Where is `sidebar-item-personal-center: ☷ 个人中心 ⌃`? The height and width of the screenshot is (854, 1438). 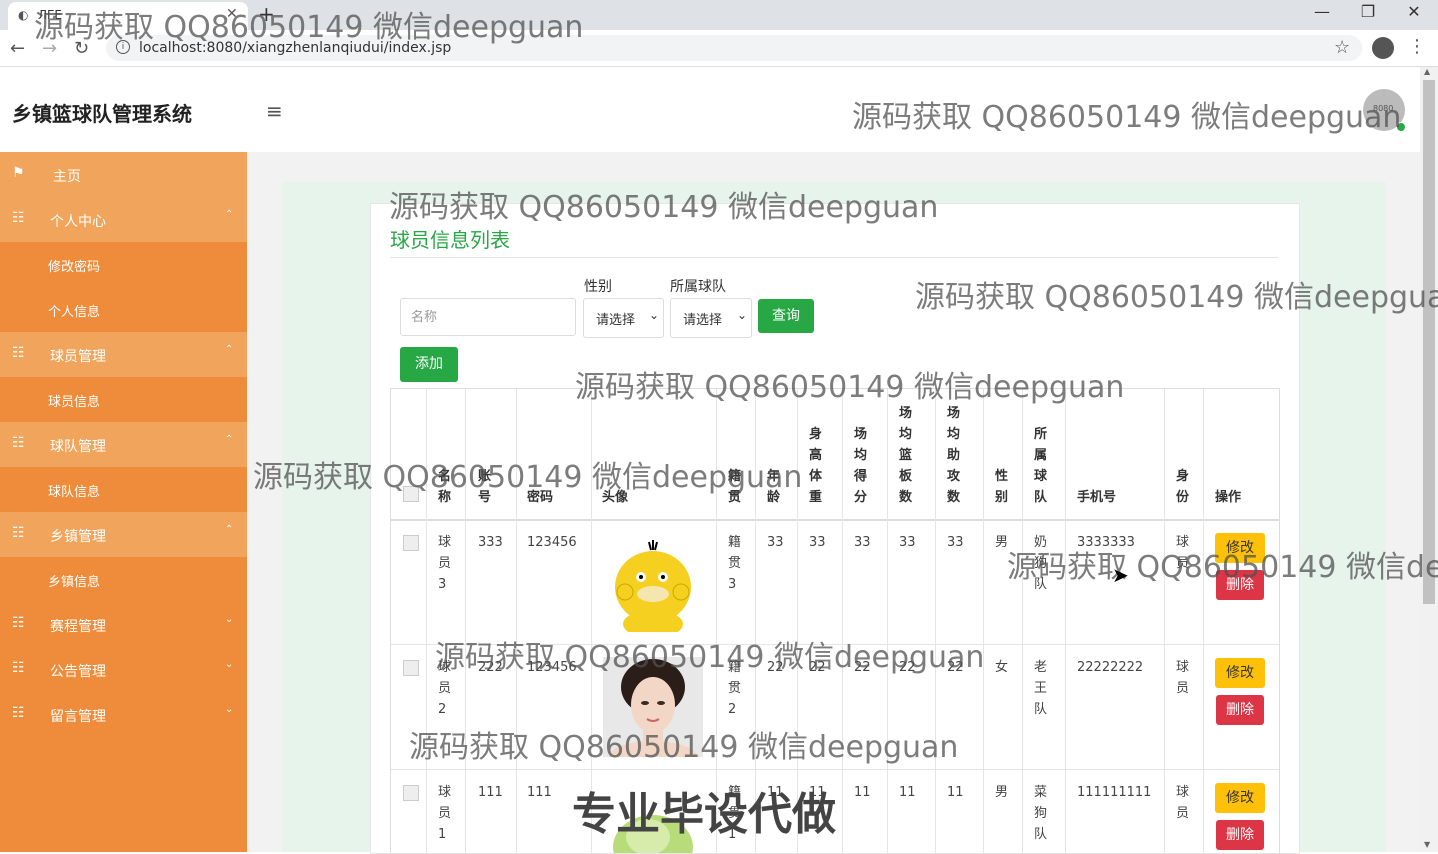
sidebar-item-personal-center: ☷ 个人中心 ⌃ is located at coordinates (123, 219).